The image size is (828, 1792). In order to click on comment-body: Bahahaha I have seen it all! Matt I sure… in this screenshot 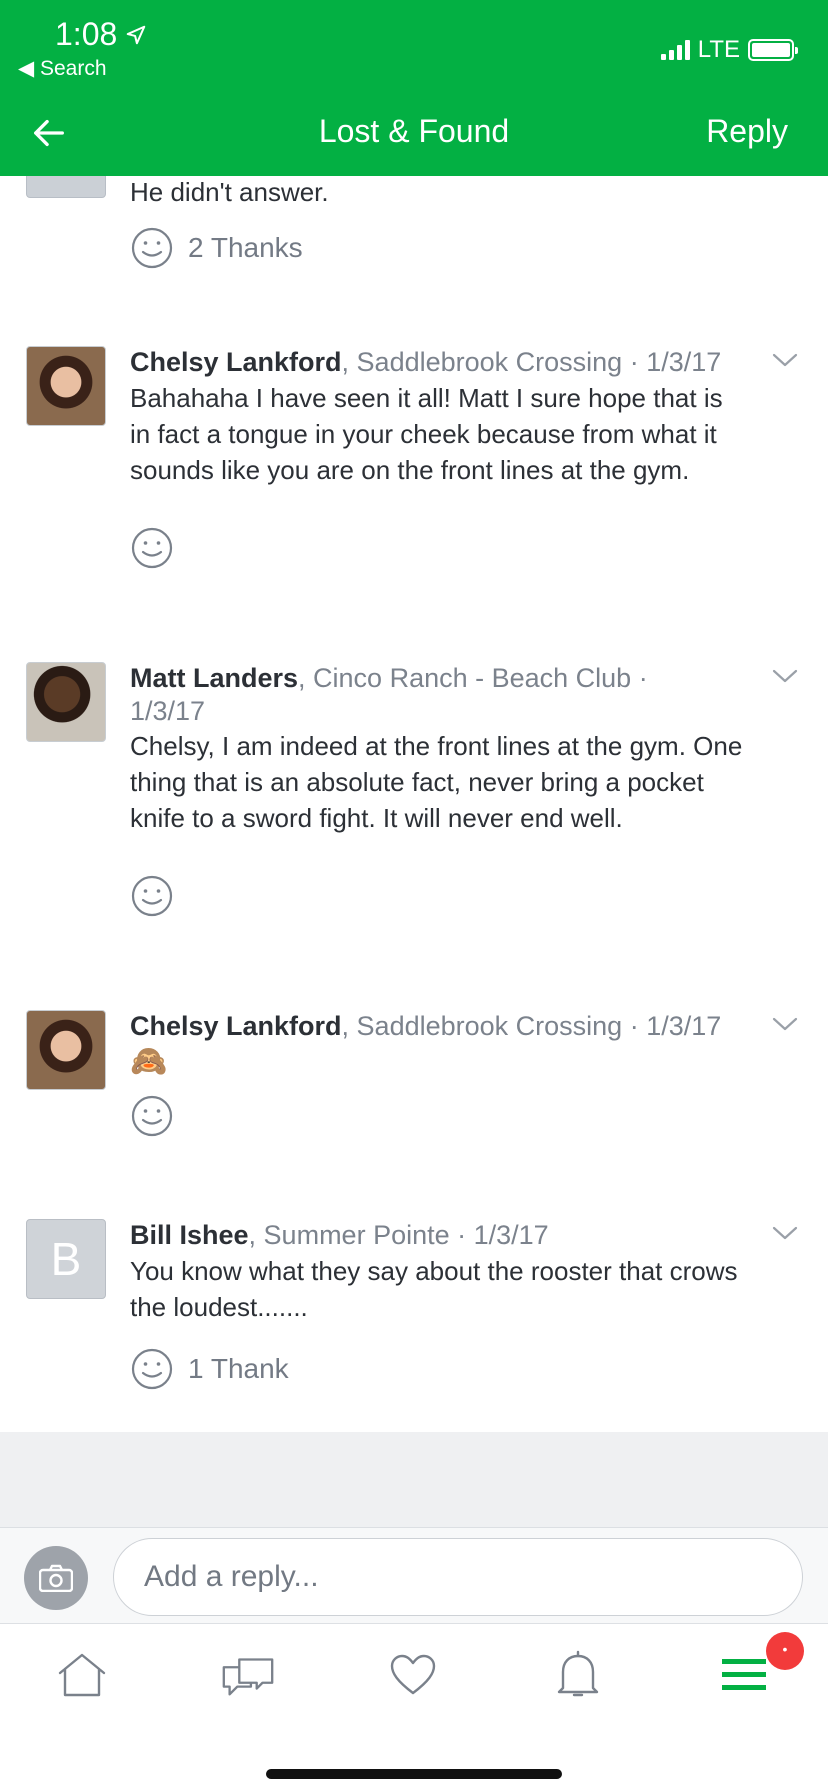, I will do `click(426, 434)`.